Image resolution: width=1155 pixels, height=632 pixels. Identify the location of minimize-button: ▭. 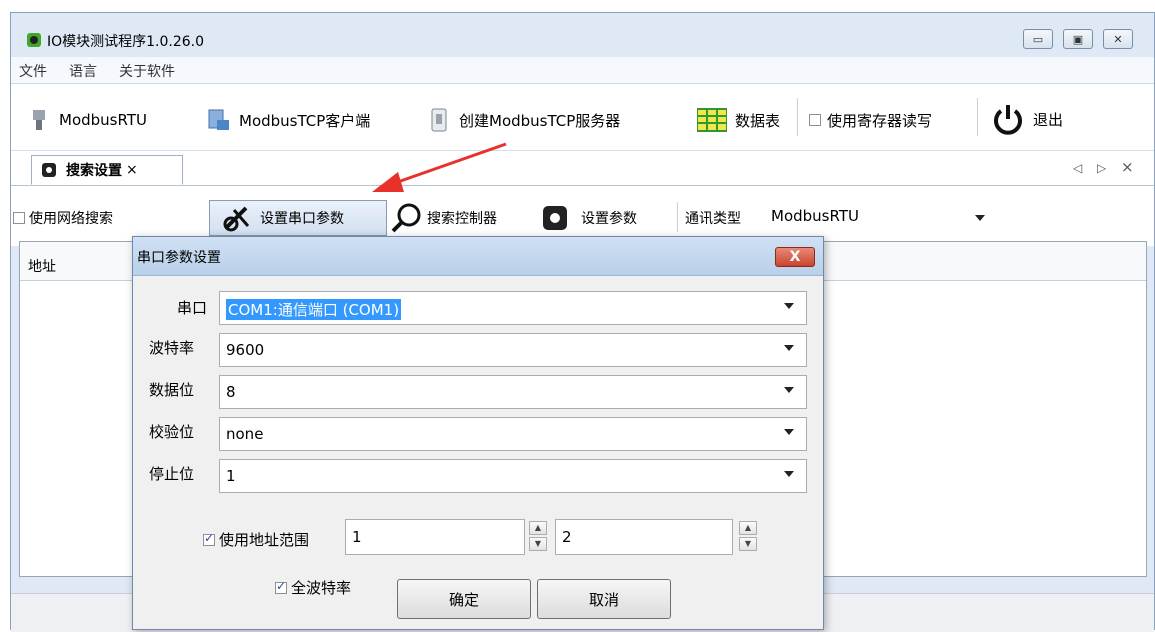
(1038, 39).